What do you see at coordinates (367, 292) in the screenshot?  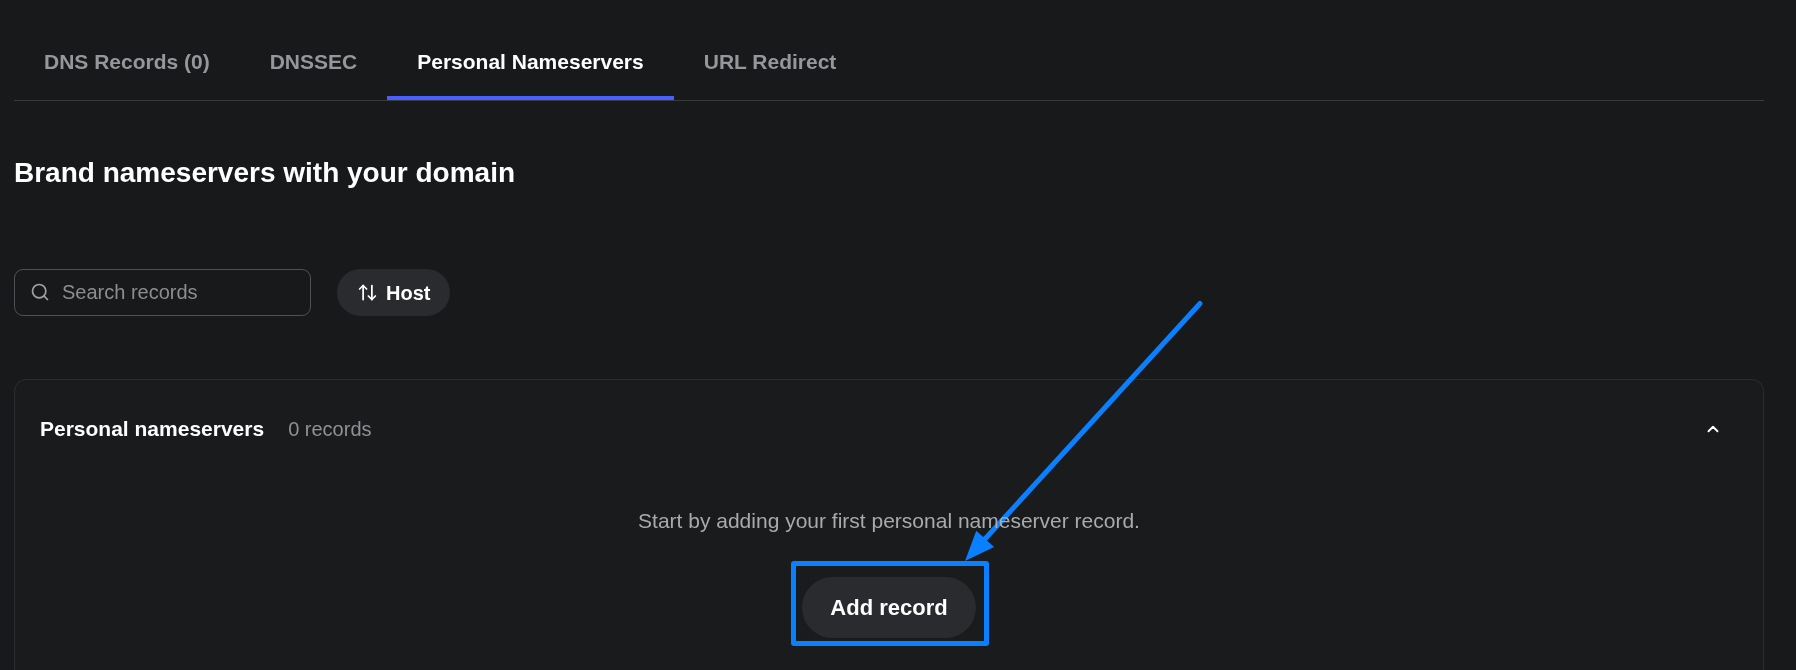 I see `up-down-arrows-icon` at bounding box center [367, 292].